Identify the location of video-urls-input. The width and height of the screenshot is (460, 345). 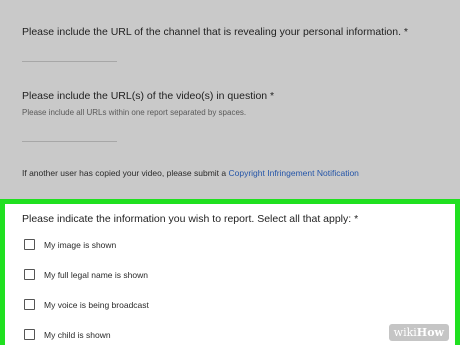
(69, 141).